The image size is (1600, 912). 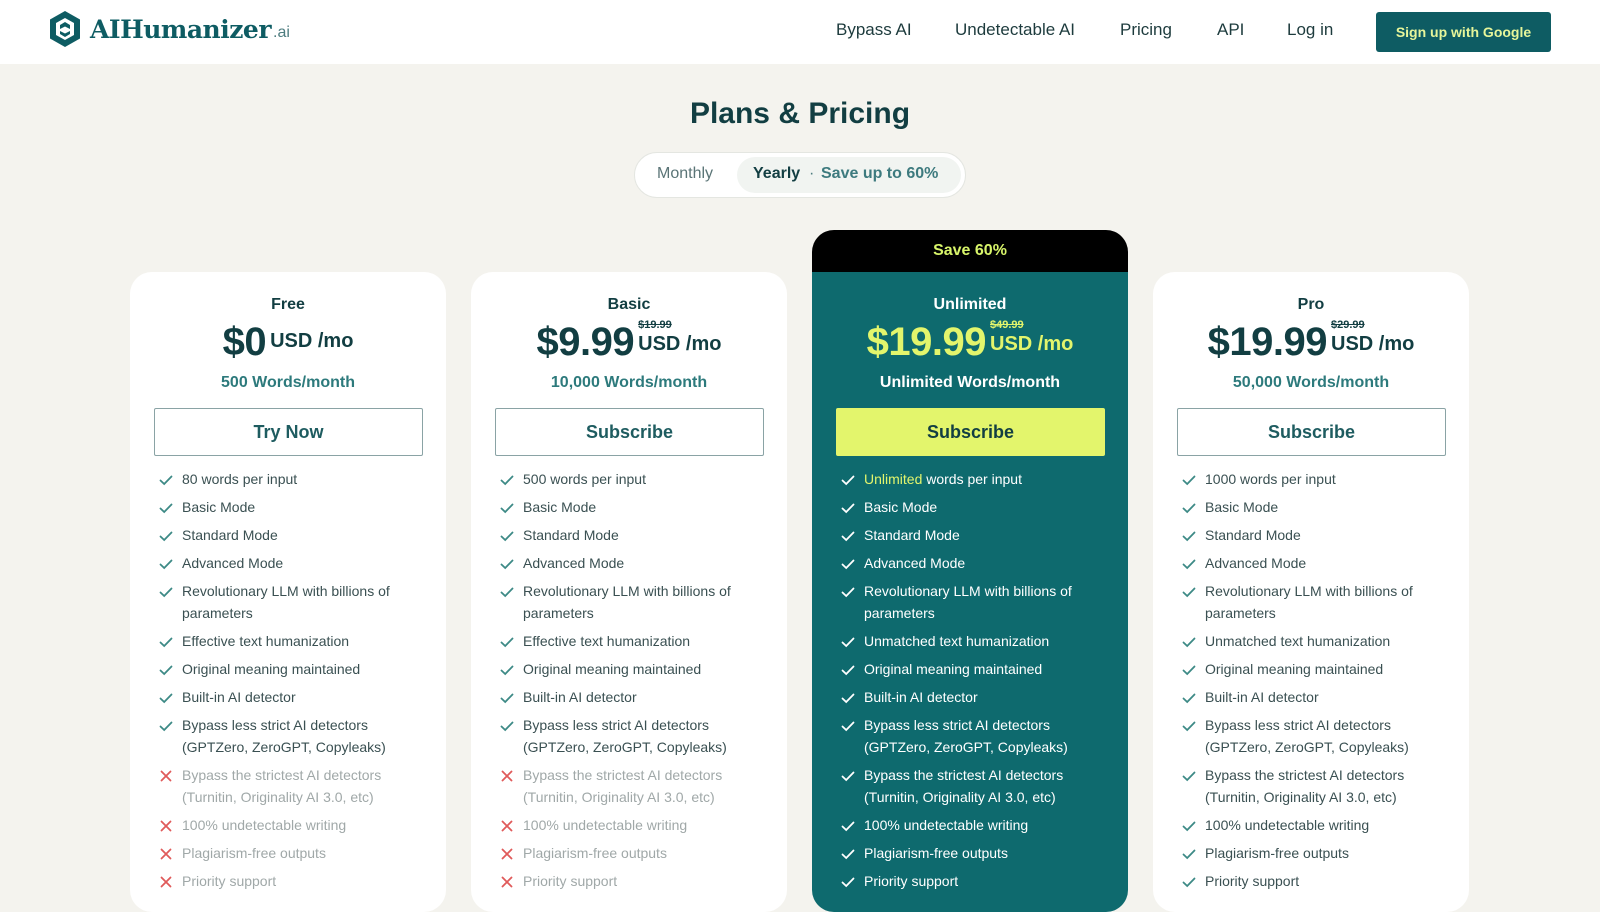 I want to click on feature-item: Plagiarism-free outputs, so click(x=975, y=853).